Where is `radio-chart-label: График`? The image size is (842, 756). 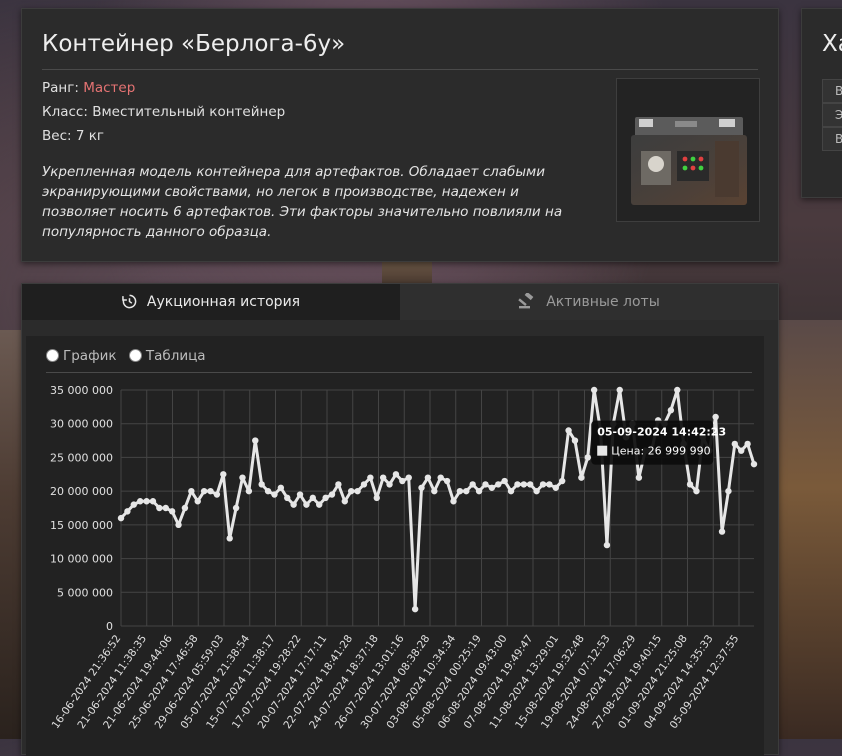 radio-chart-label: График is located at coordinates (90, 356).